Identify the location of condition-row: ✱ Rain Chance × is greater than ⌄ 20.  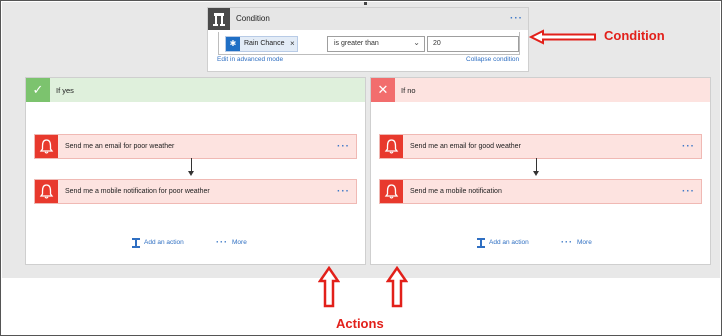
(369, 43).